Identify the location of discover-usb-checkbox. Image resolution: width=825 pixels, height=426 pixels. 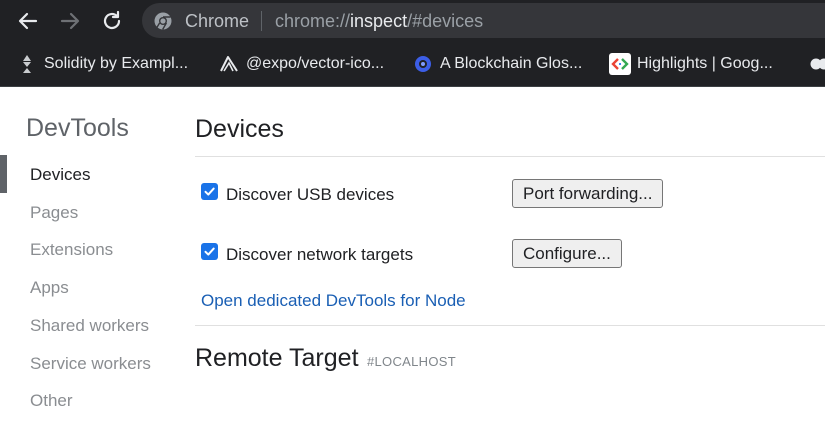
(209, 191).